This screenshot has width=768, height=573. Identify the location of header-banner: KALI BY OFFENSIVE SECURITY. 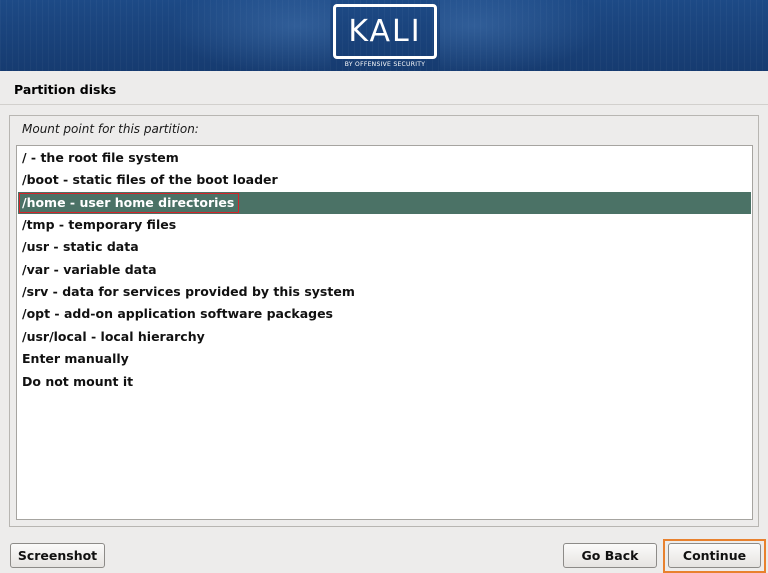
(384, 35).